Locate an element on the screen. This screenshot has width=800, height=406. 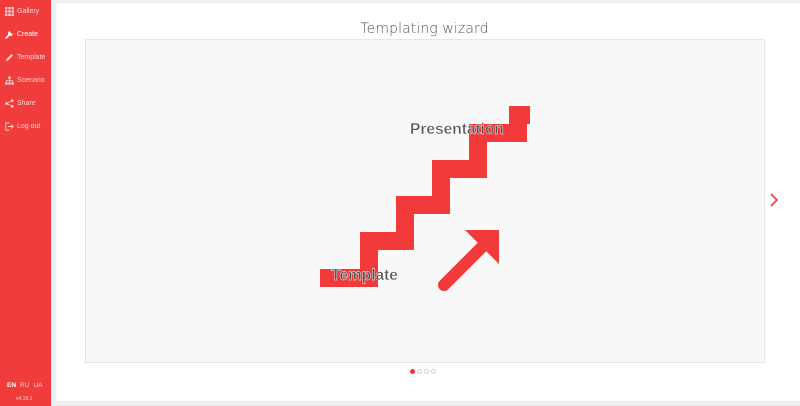
share-icon is located at coordinates (9, 103).